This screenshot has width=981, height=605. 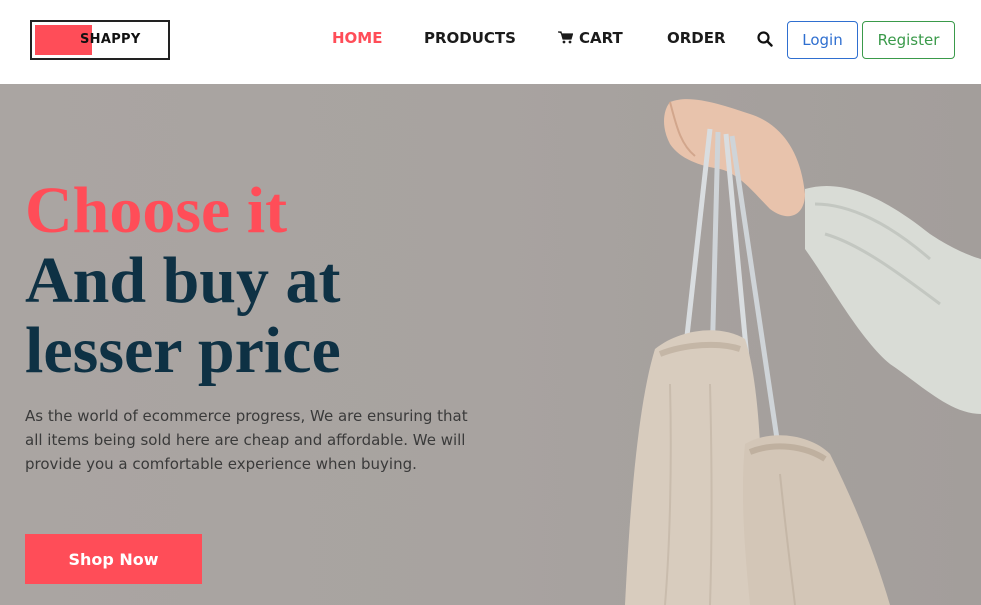 What do you see at coordinates (822, 40) in the screenshot?
I see `login-button: Login` at bounding box center [822, 40].